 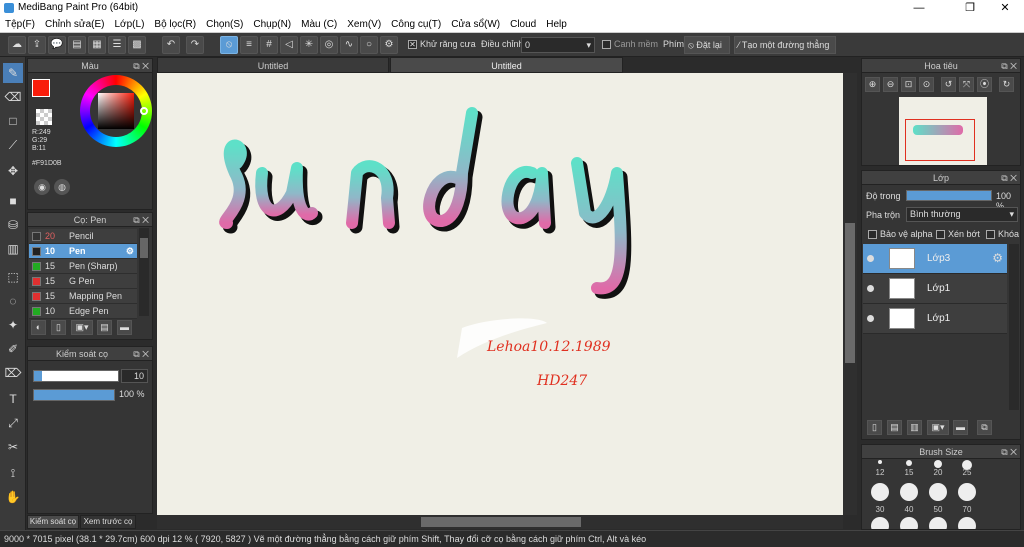 I want to click on straight-line-button: ⁄ Tạo một đường thẳng, so click(x=785, y=45).